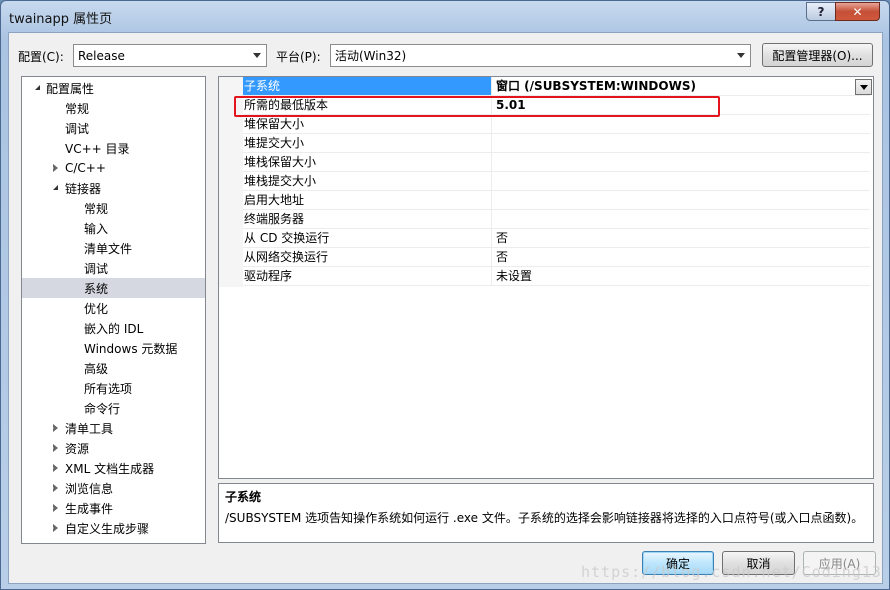 The image size is (890, 590). Describe the element at coordinates (863, 87) in the screenshot. I see `value-dropdown-button` at that location.